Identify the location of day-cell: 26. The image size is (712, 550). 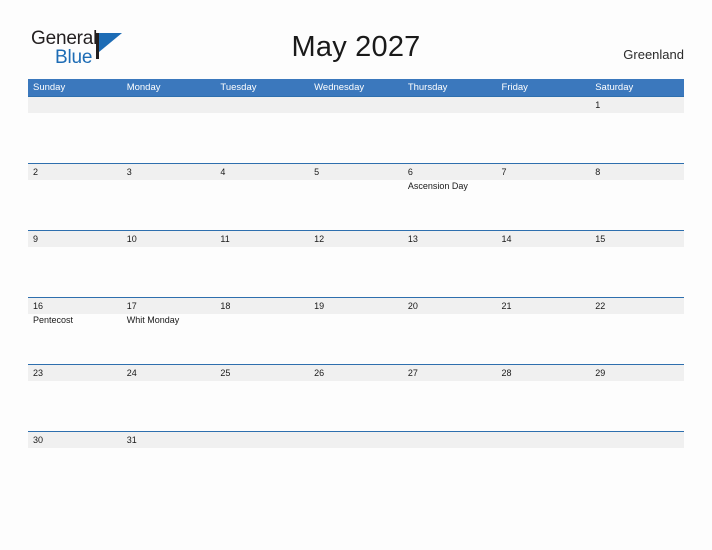
(356, 398).